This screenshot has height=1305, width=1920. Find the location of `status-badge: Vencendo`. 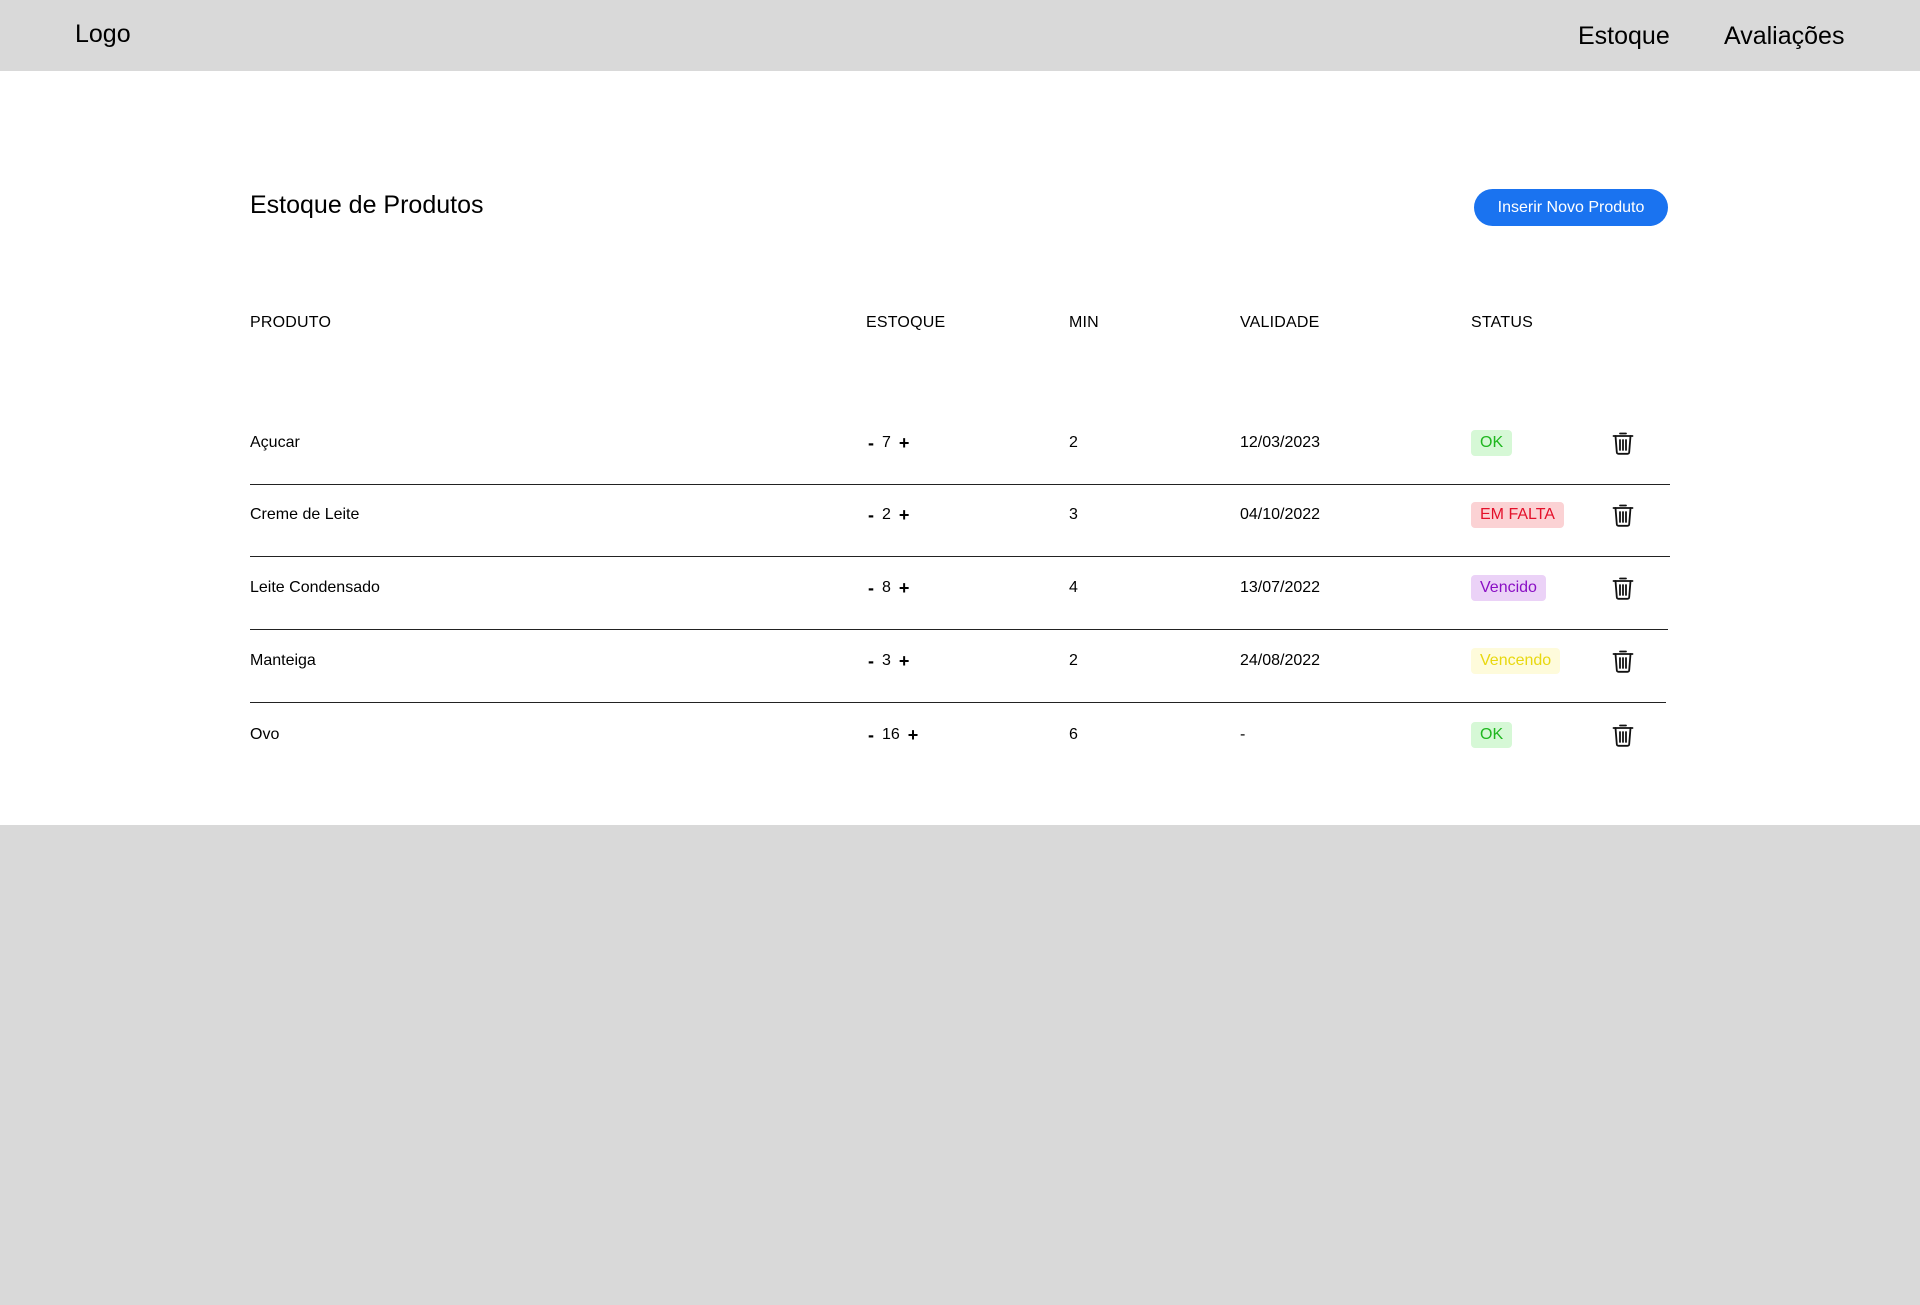

status-badge: Vencendo is located at coordinates (1516, 661).